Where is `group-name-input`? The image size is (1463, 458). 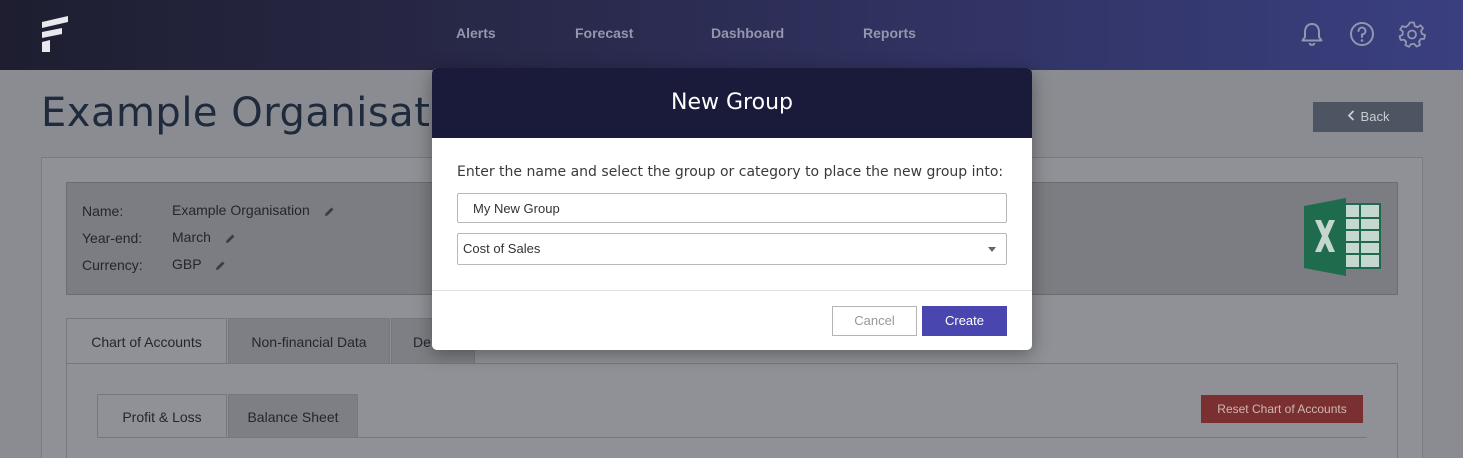 group-name-input is located at coordinates (732, 208).